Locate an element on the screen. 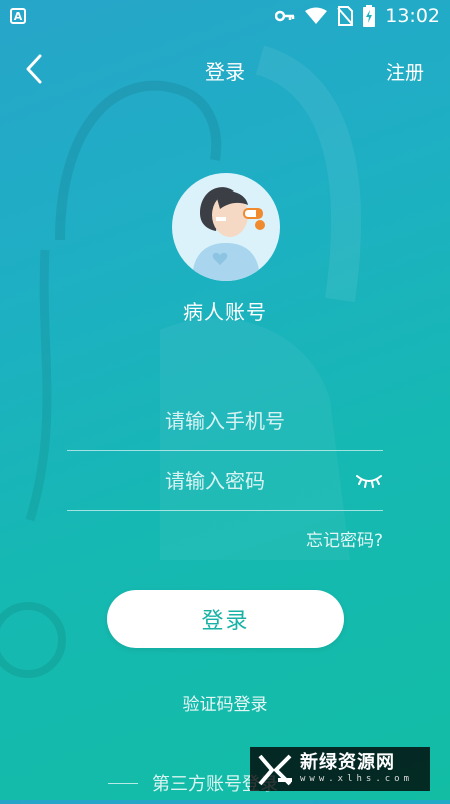 Image resolution: width=450 pixels, height=804 pixels. phone-input is located at coordinates (225, 421).